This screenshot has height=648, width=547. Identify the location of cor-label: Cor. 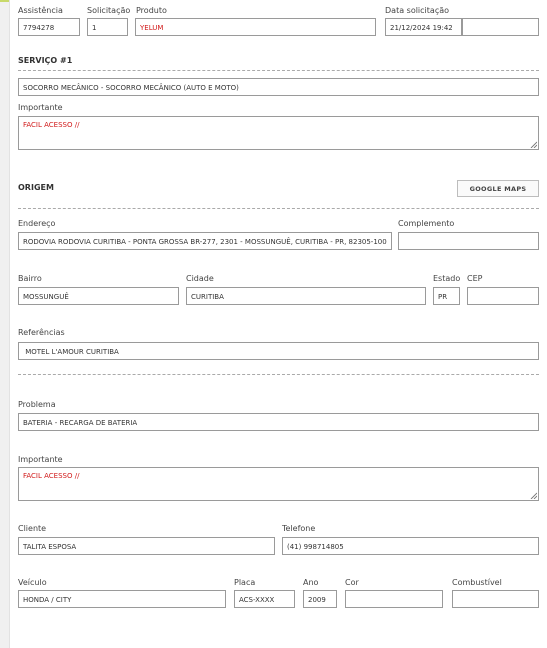
(352, 582).